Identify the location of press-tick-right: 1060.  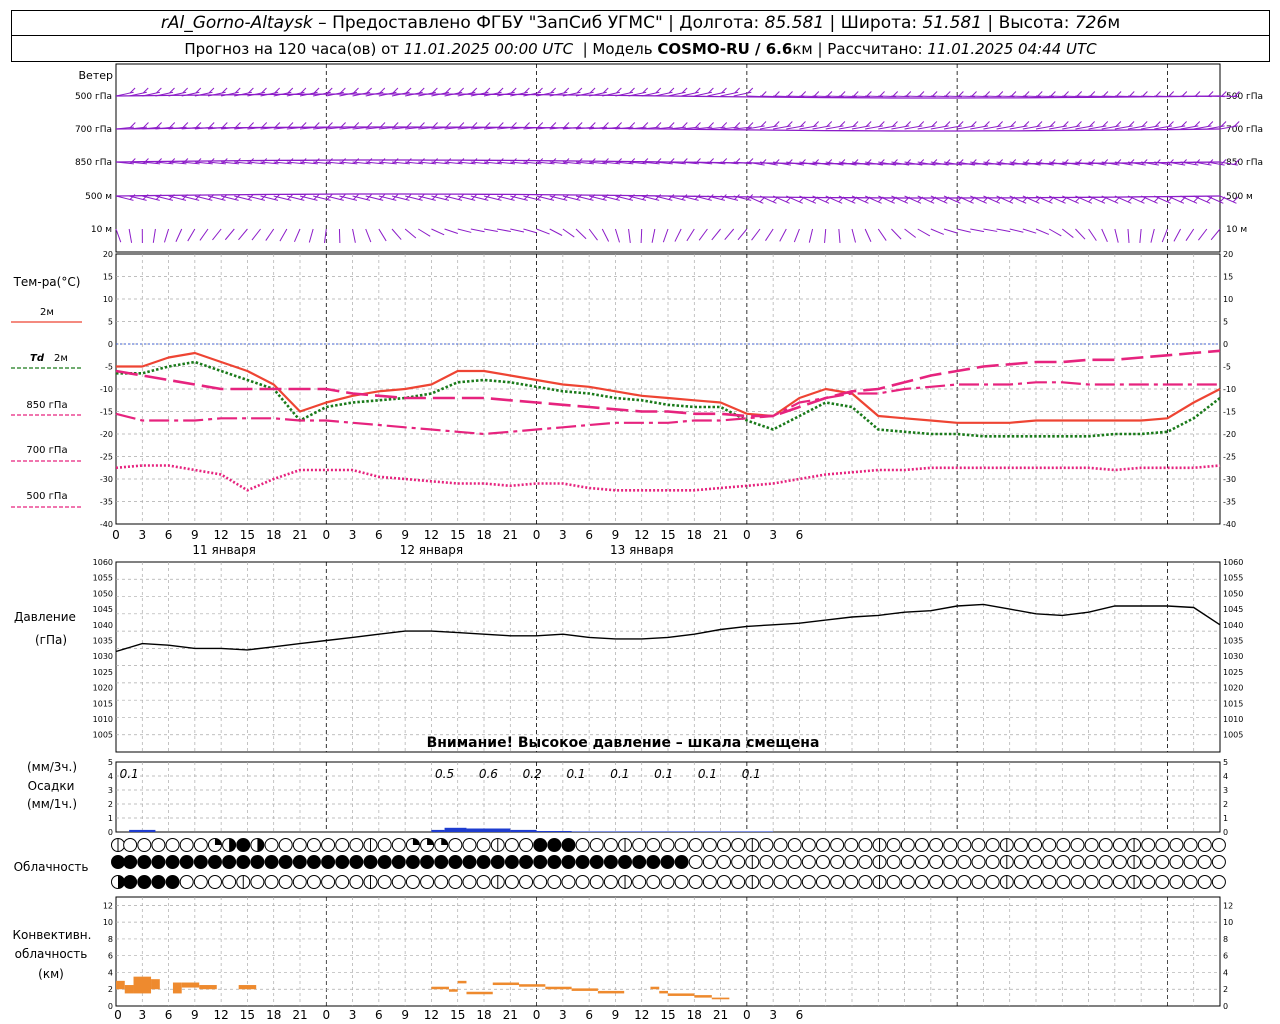
(1233, 562).